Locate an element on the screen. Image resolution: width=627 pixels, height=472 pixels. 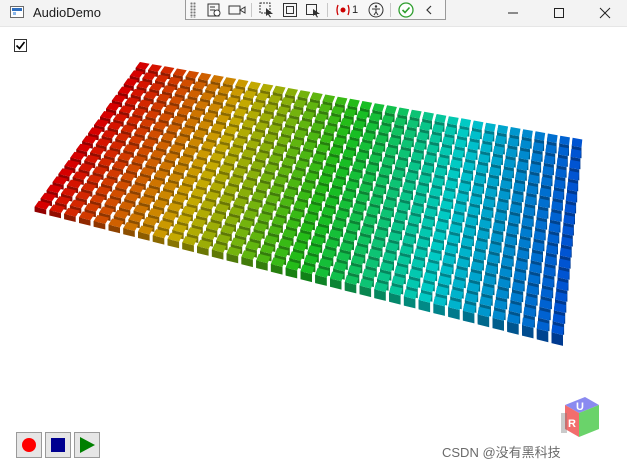
select-element-icon is located at coordinates (266, 9).